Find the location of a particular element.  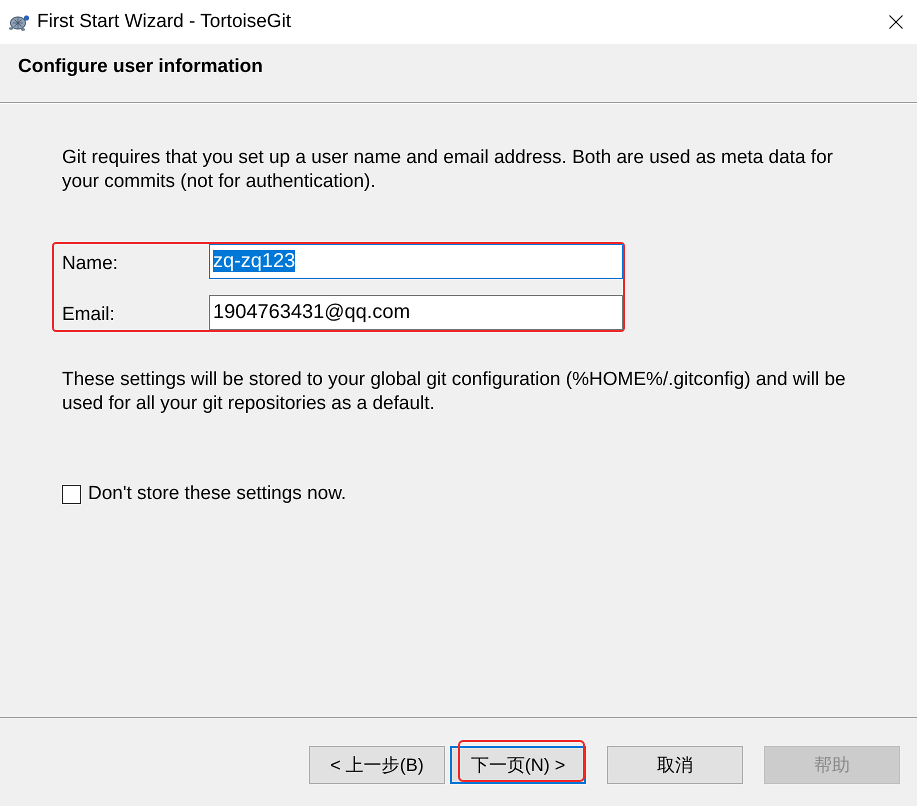

text-field: 1904763431@qq.com is located at coordinates (416, 312).